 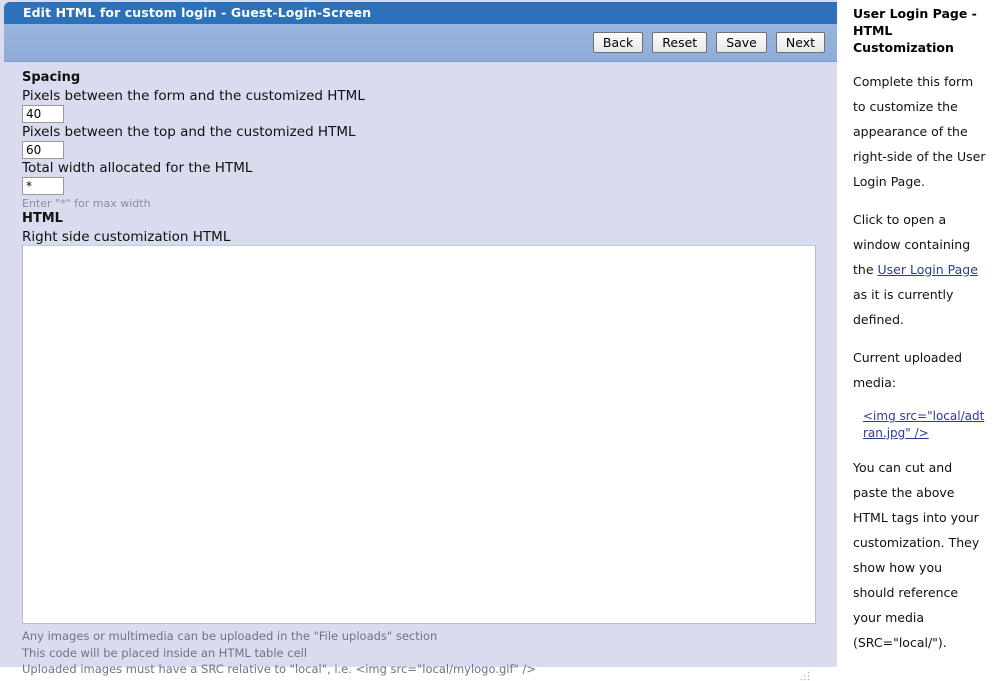 I want to click on toolbar-button-group: Back Reset Save Next, so click(x=708, y=42).